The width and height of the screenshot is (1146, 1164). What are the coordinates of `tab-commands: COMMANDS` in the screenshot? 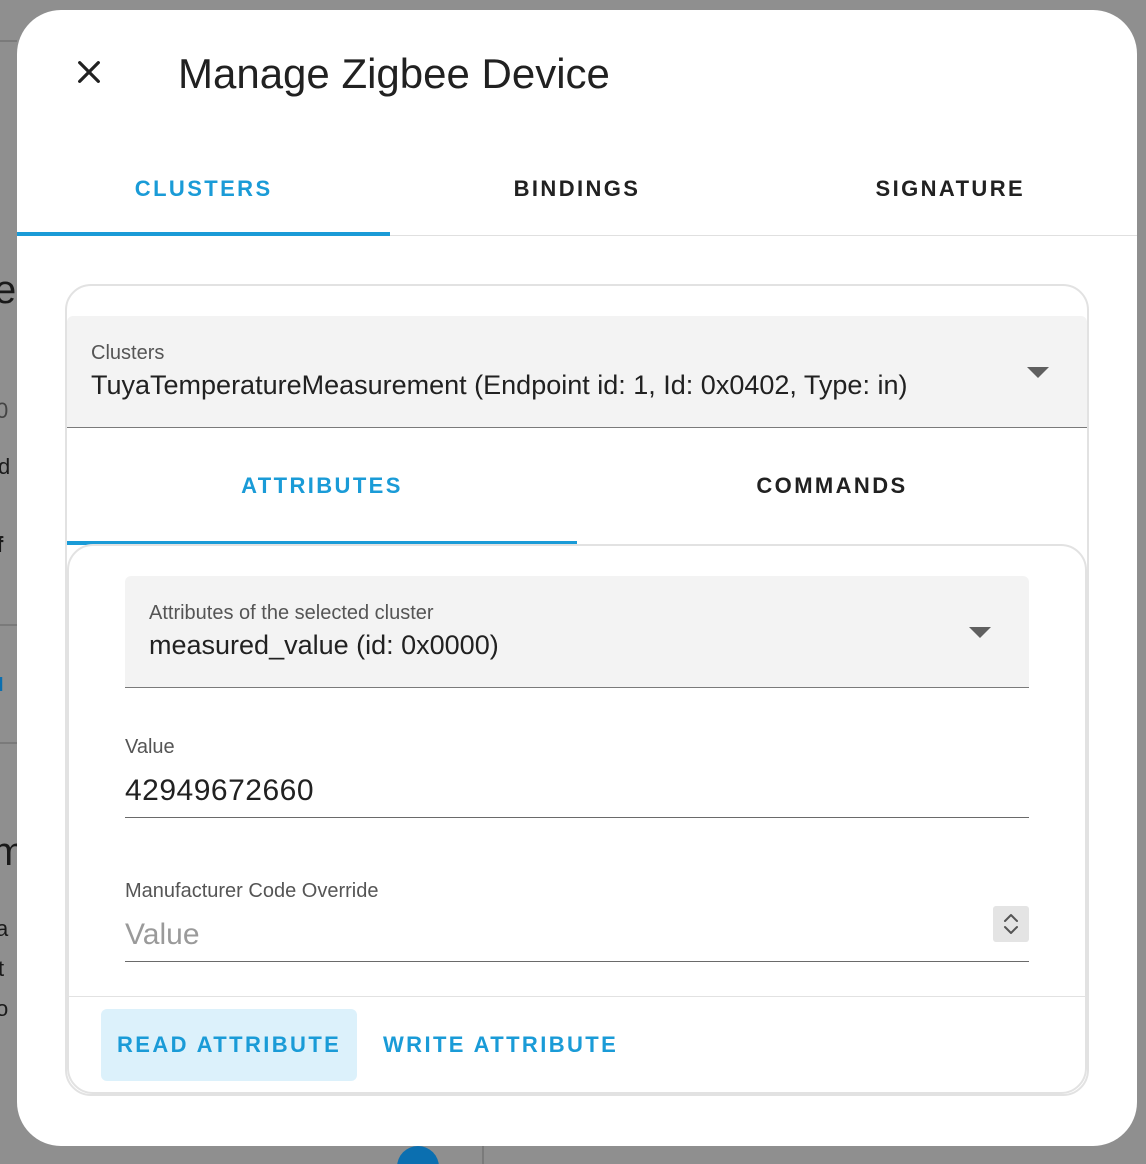 It's located at (832, 486).